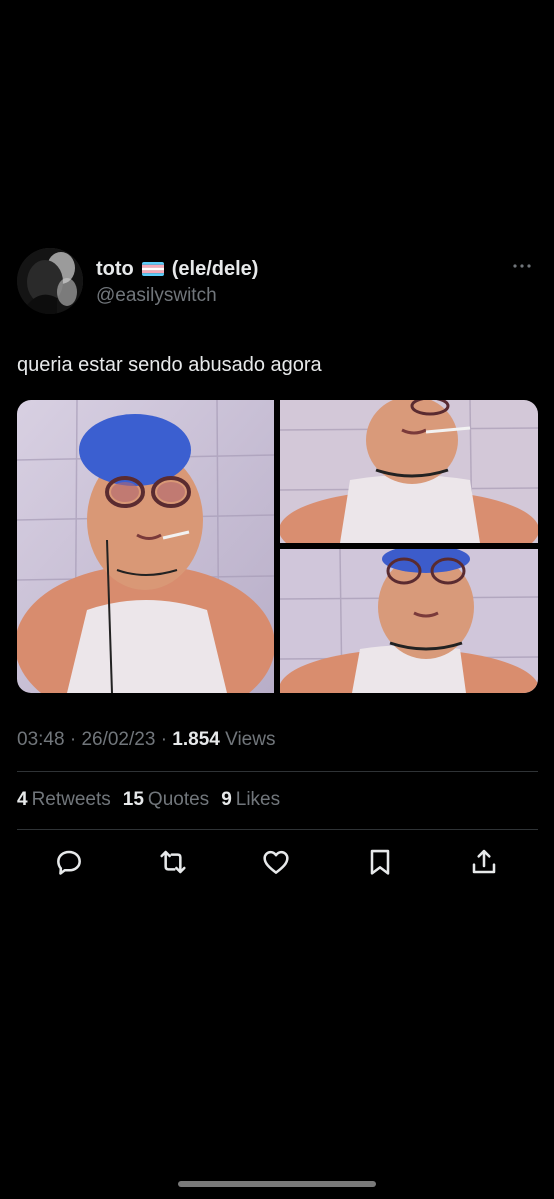  I want to click on tweet-header: toto (ele/dele) @easilyswitch, so click(277, 281).